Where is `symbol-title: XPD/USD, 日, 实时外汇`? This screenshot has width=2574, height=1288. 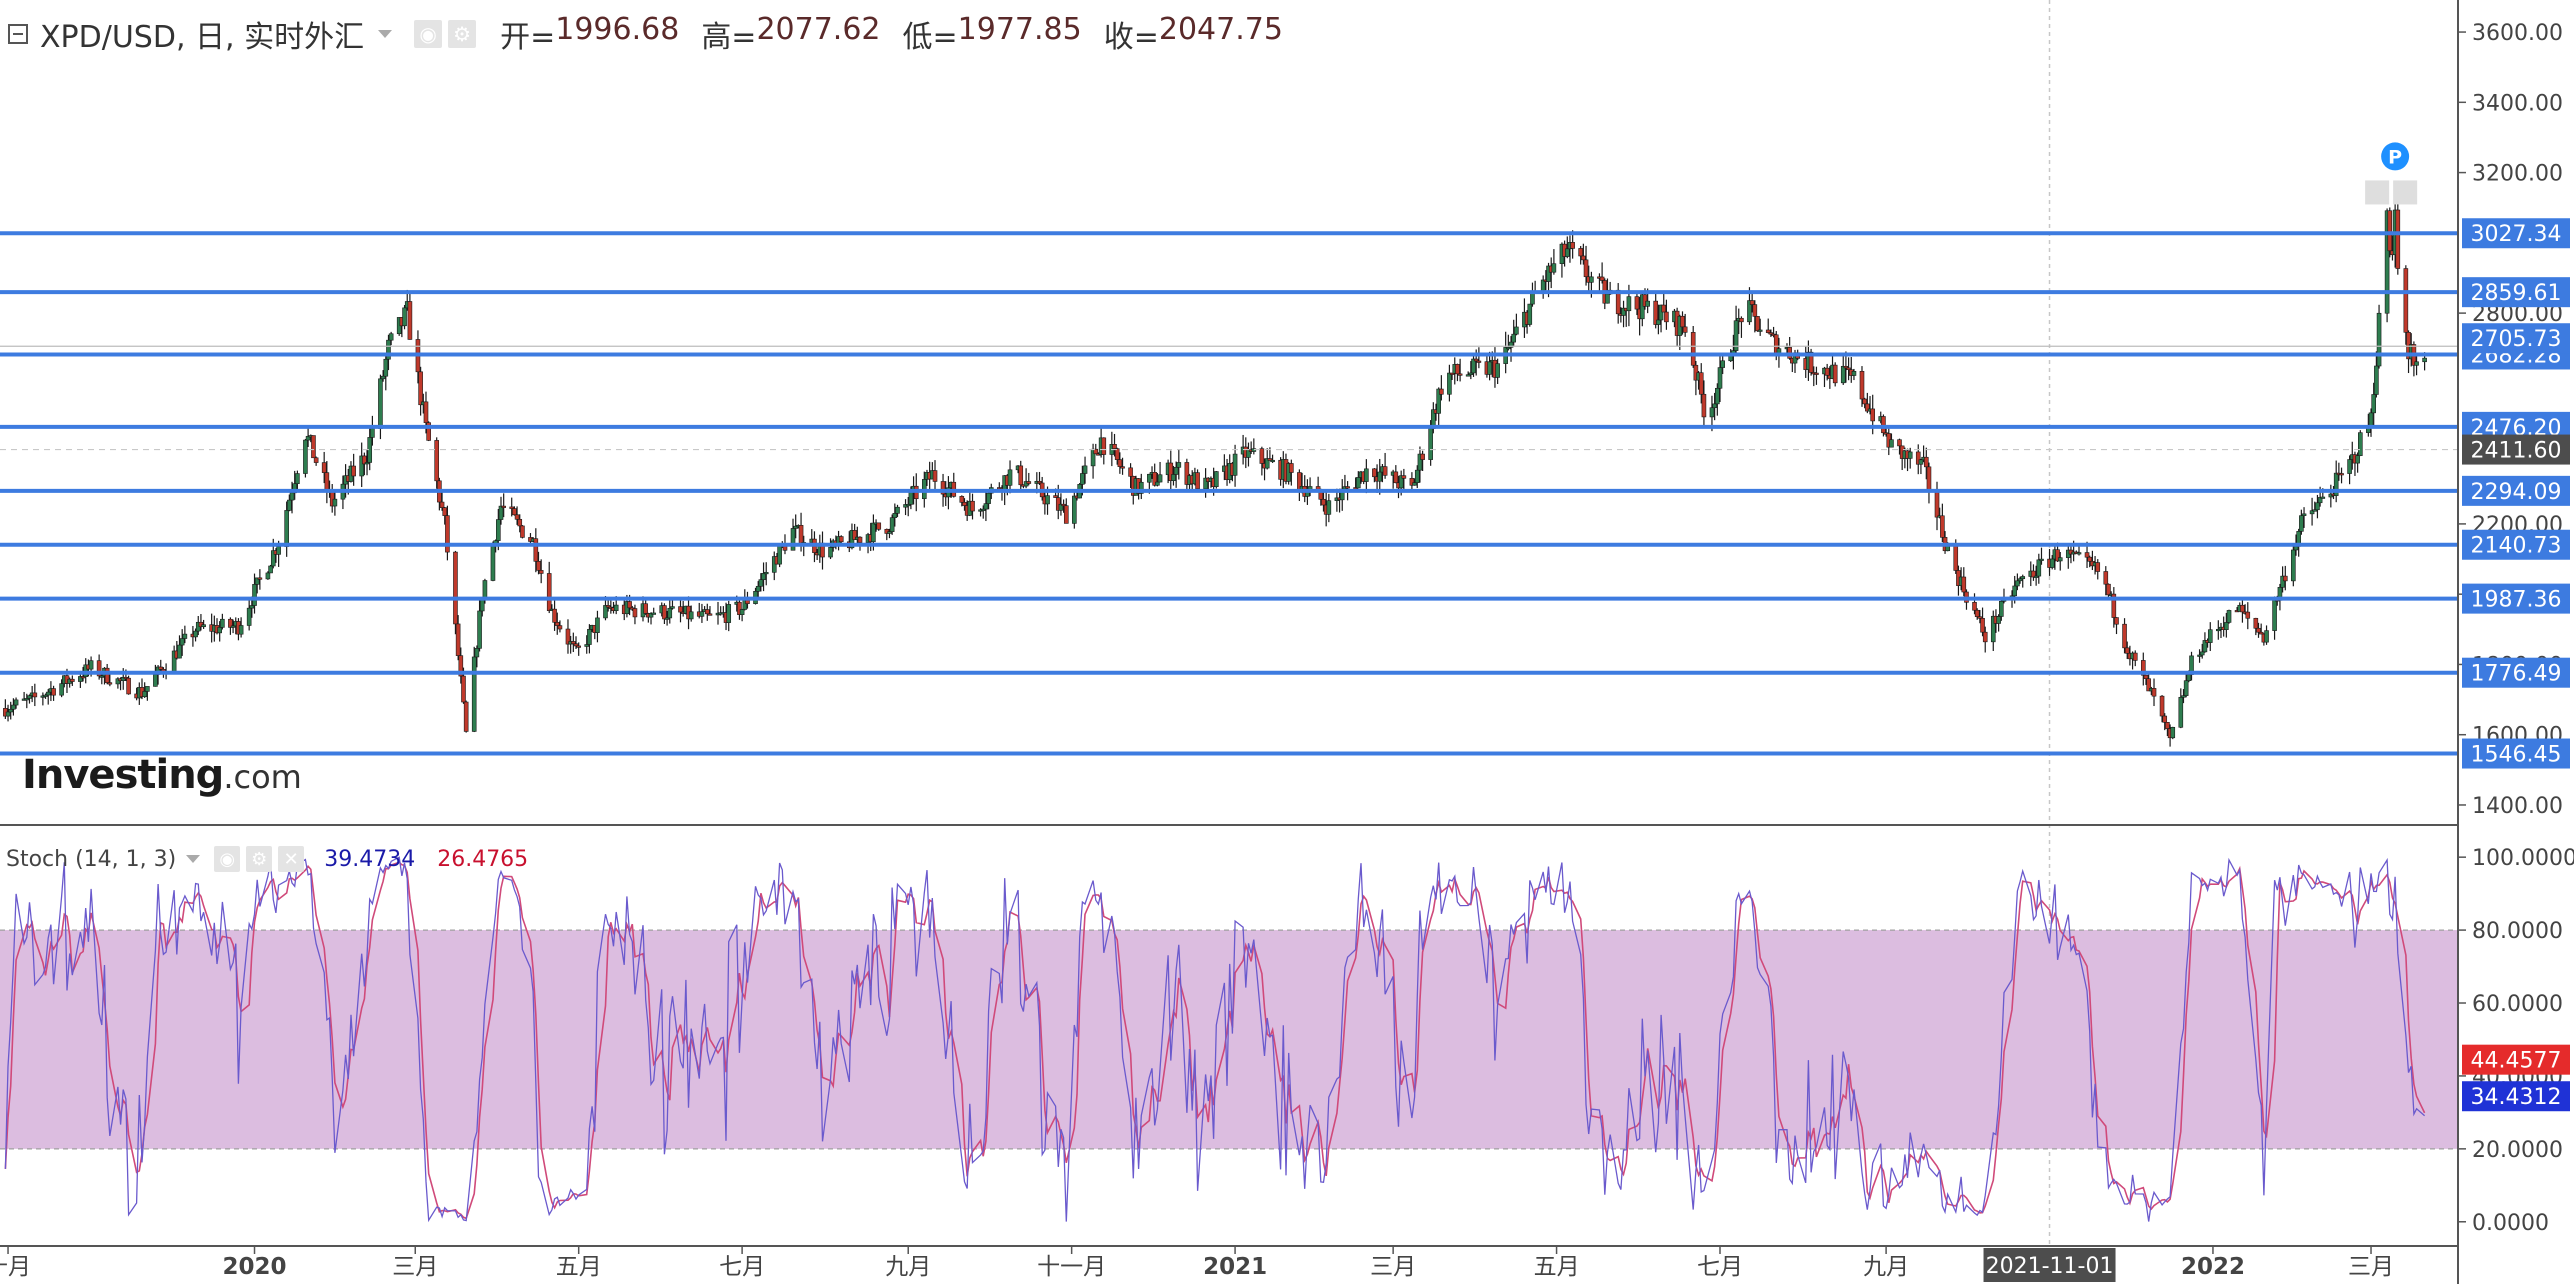 symbol-title: XPD/USD, 日, 实时外汇 is located at coordinates (202, 34).